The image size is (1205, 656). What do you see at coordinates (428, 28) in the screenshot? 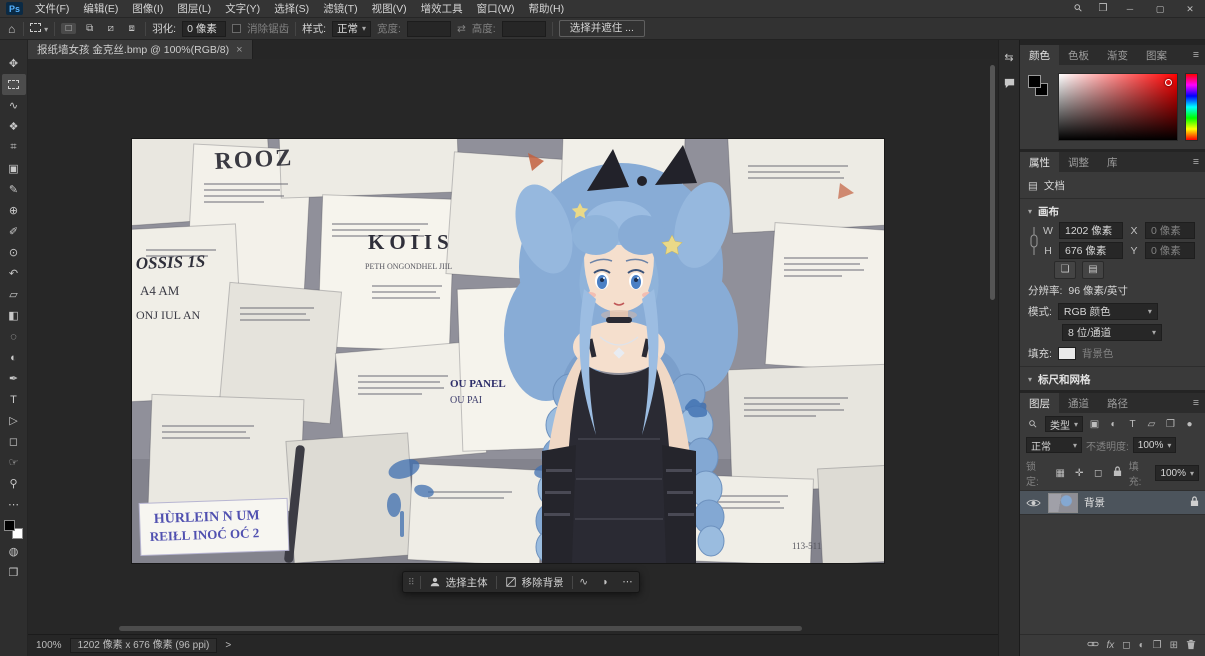
I see `width-input` at bounding box center [428, 28].